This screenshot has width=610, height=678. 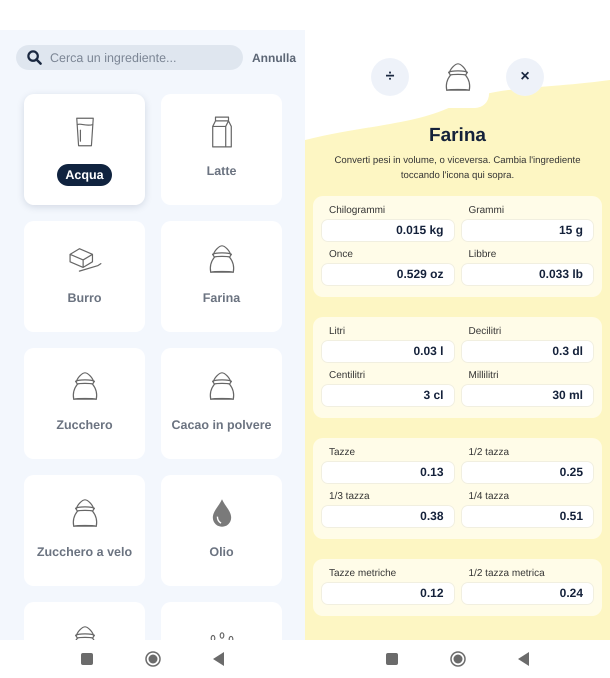 What do you see at coordinates (485, 331) in the screenshot?
I see `field-label: Decilitri` at bounding box center [485, 331].